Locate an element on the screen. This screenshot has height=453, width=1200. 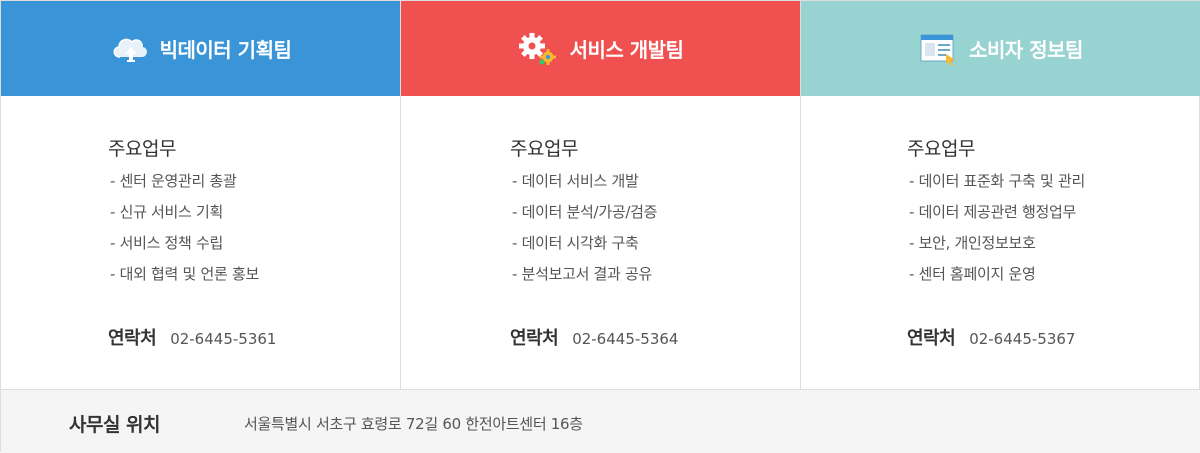
contact-row: 연락처 02-6445-5367 is located at coordinates (991, 337).